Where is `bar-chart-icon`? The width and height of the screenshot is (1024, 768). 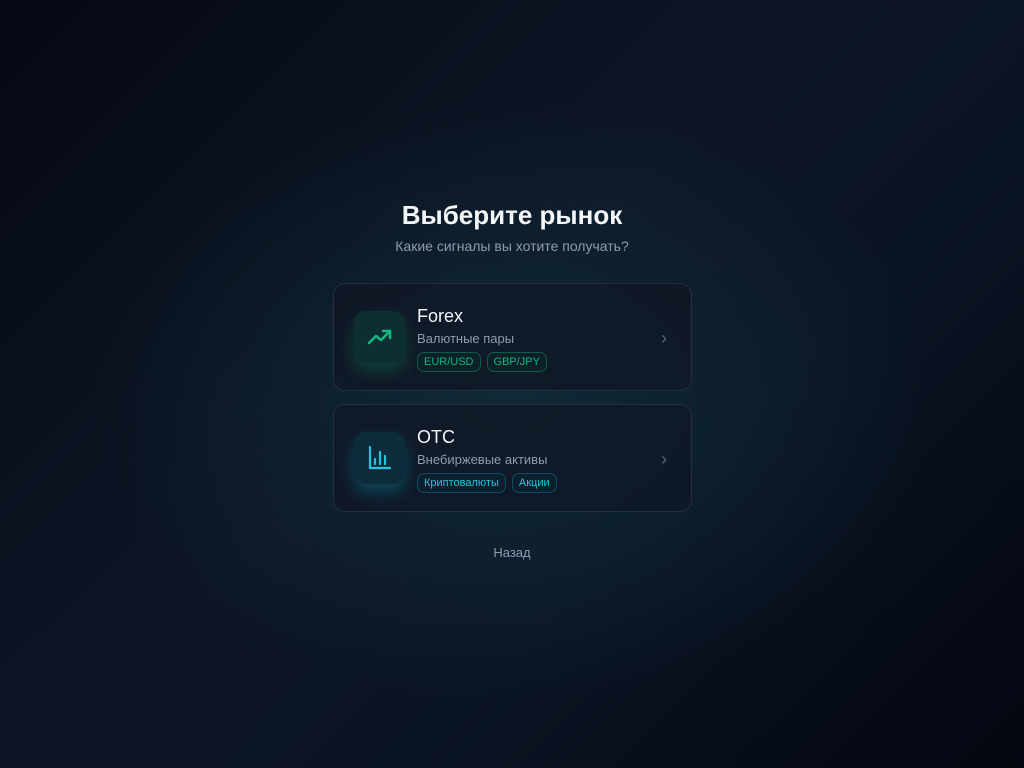 bar-chart-icon is located at coordinates (379, 458).